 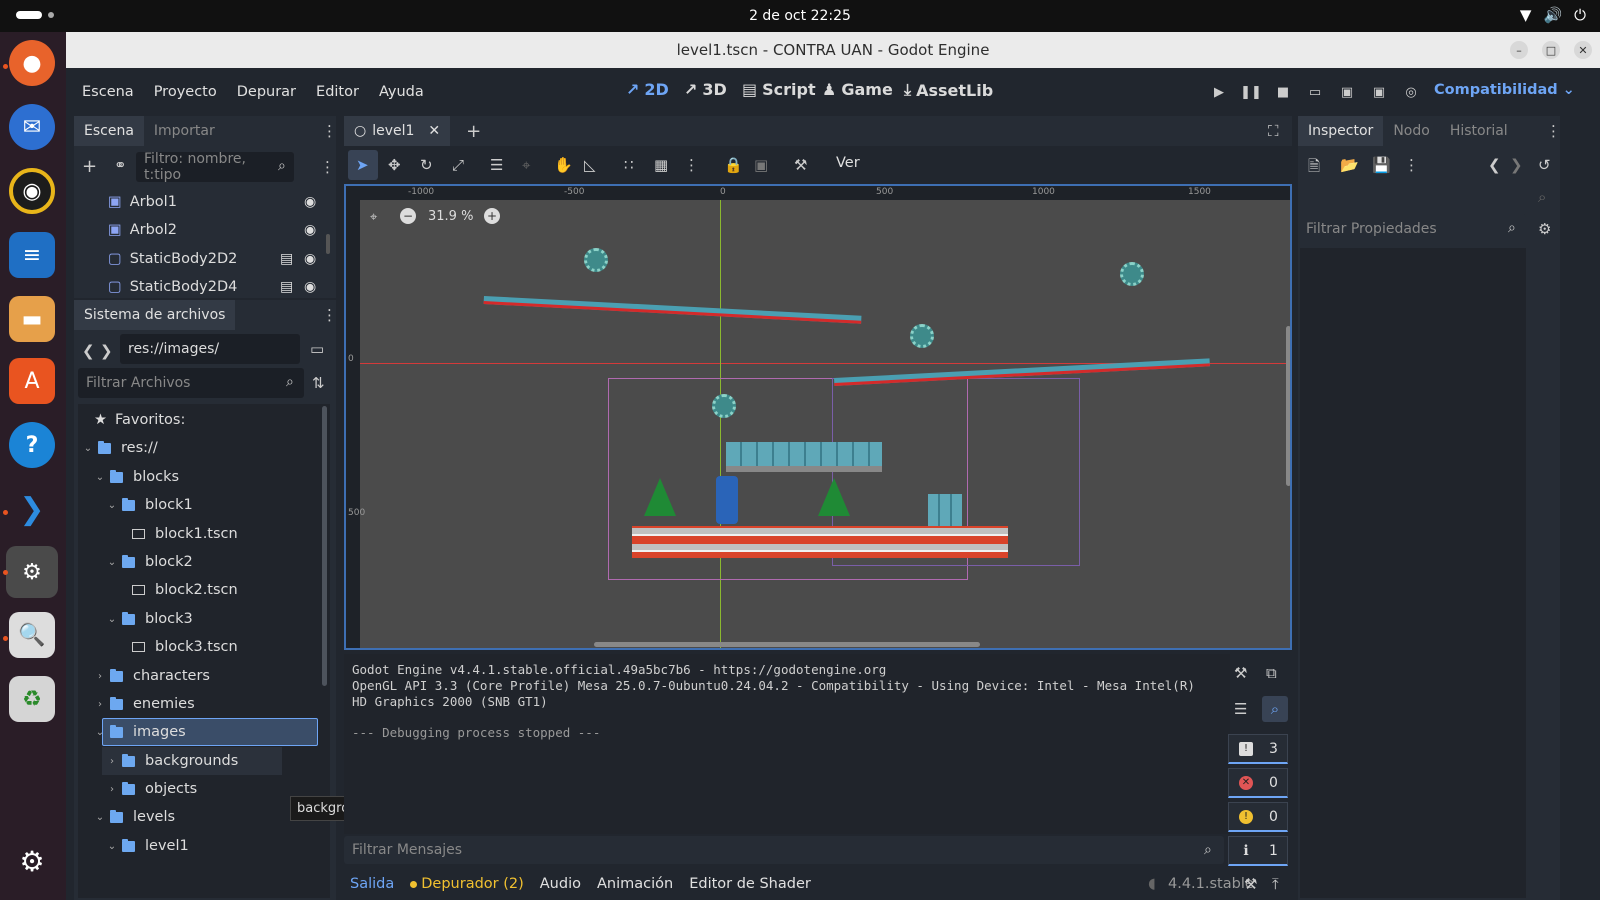 What do you see at coordinates (1494, 165) in the screenshot?
I see `history-back-icon: ❮` at bounding box center [1494, 165].